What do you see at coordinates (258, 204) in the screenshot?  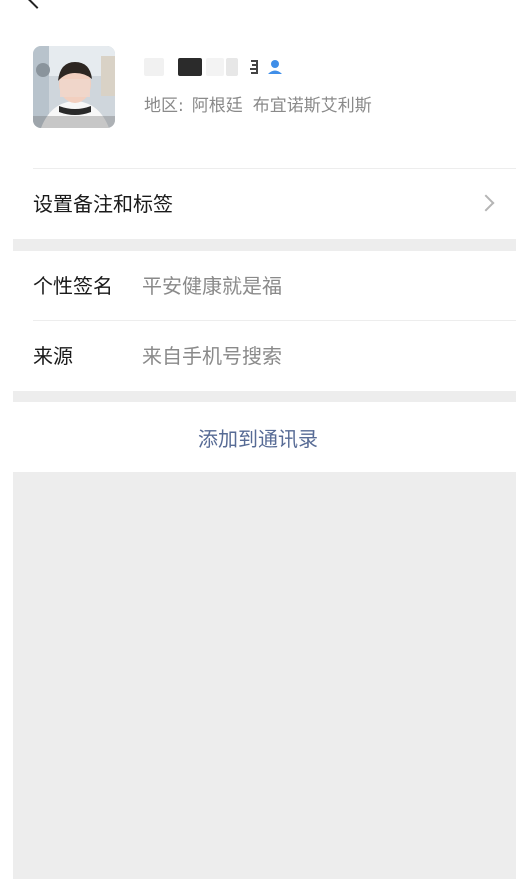 I see `remark-and-tags-row: 设置备注和标签` at bounding box center [258, 204].